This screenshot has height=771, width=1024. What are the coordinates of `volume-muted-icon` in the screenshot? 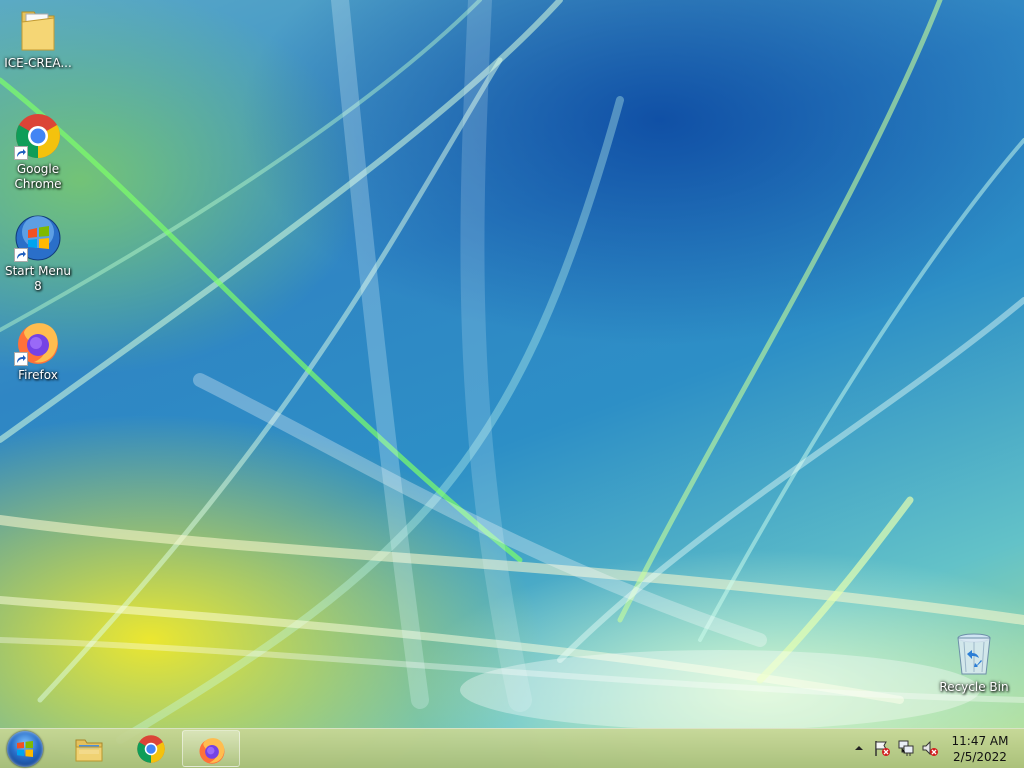 It's located at (930, 748).